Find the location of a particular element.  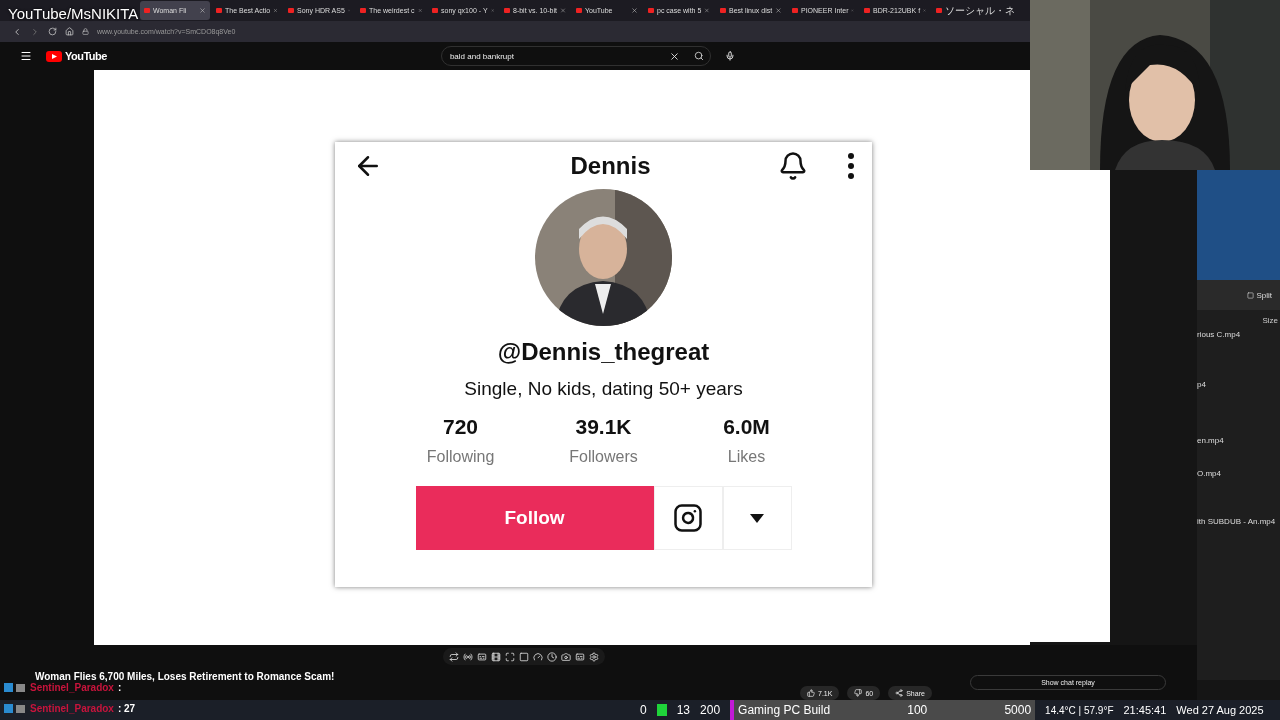

stat-label: Likes is located at coordinates (746, 457).